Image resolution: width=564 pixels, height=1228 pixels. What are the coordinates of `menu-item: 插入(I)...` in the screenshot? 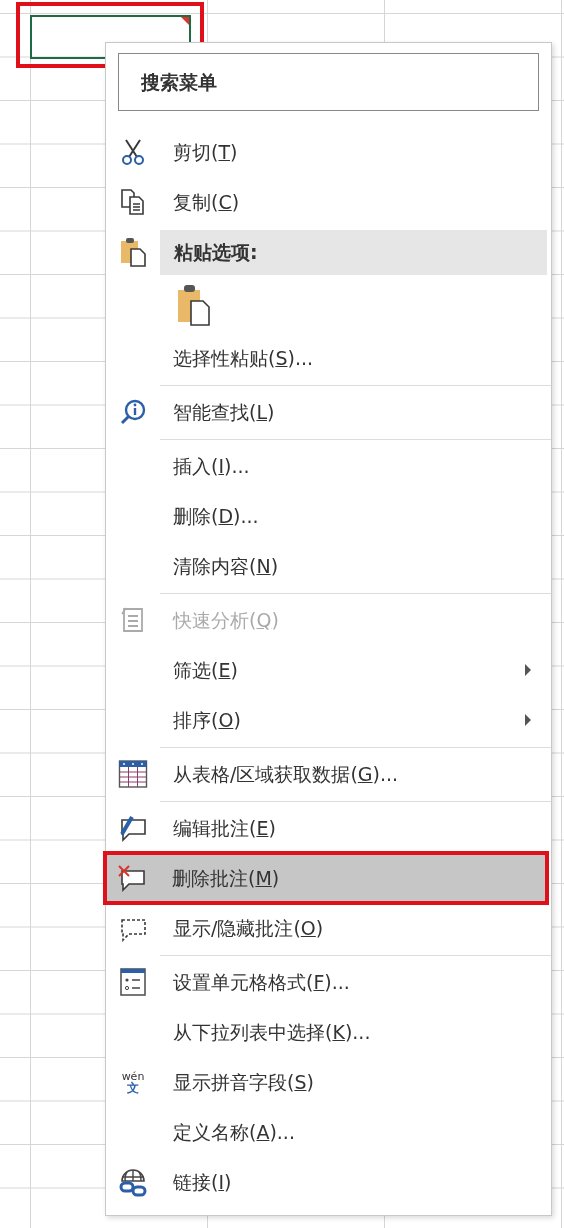 It's located at (328, 466).